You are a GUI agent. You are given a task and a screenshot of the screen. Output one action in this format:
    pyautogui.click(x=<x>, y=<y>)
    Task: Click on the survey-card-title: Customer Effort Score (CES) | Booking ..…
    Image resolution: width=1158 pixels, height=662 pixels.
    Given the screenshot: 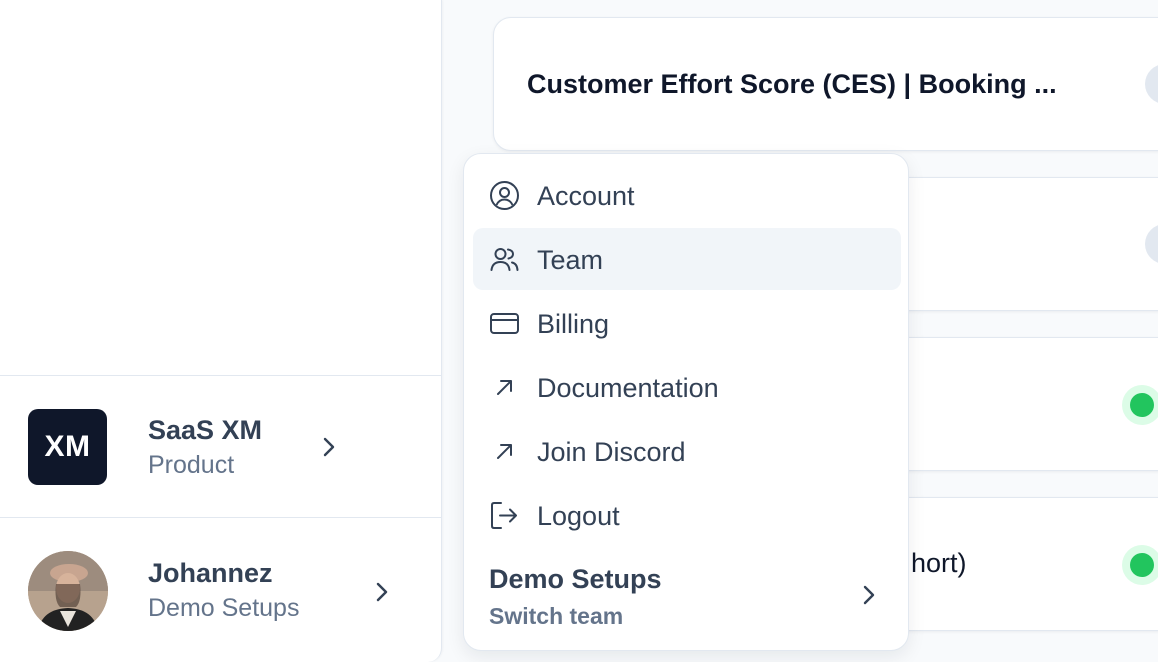 What is the action you would take?
    pyautogui.click(x=792, y=84)
    